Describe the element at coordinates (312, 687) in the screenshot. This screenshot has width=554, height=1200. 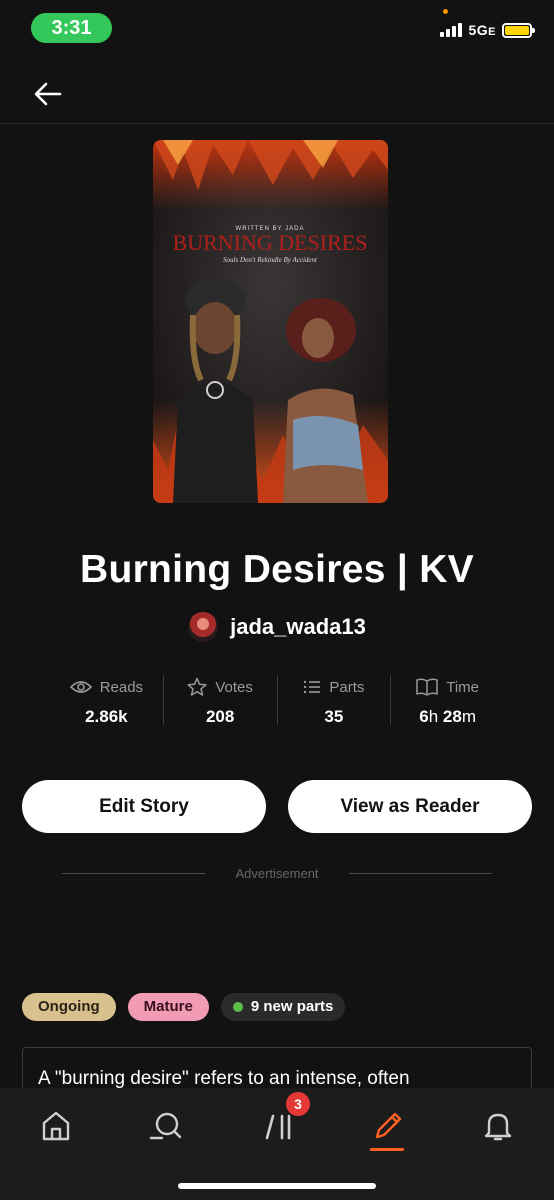
I see `list-icon` at that location.